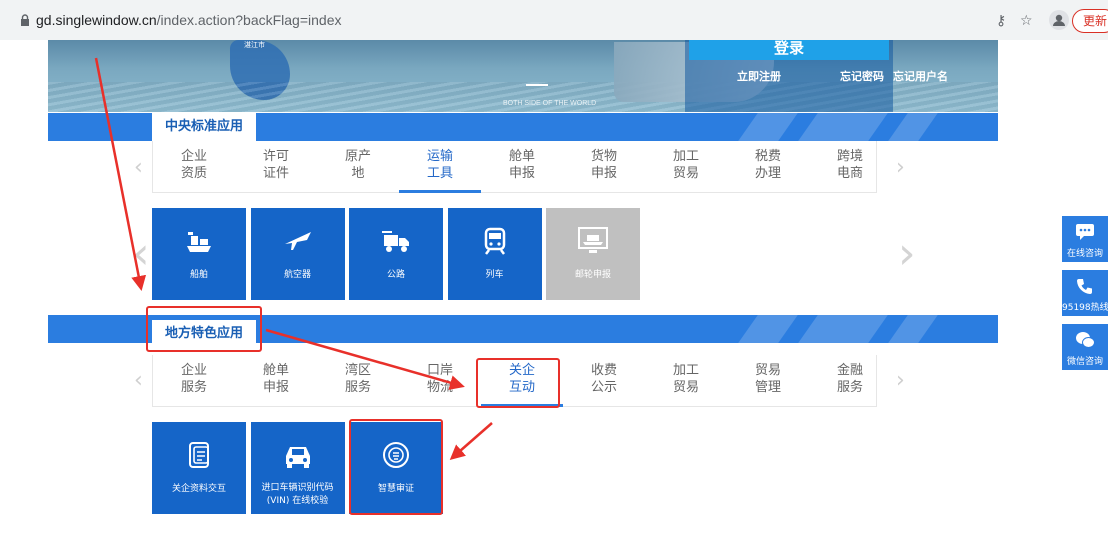 The width and height of the screenshot is (1108, 540). I want to click on central-tile: 列车, so click(494, 254).